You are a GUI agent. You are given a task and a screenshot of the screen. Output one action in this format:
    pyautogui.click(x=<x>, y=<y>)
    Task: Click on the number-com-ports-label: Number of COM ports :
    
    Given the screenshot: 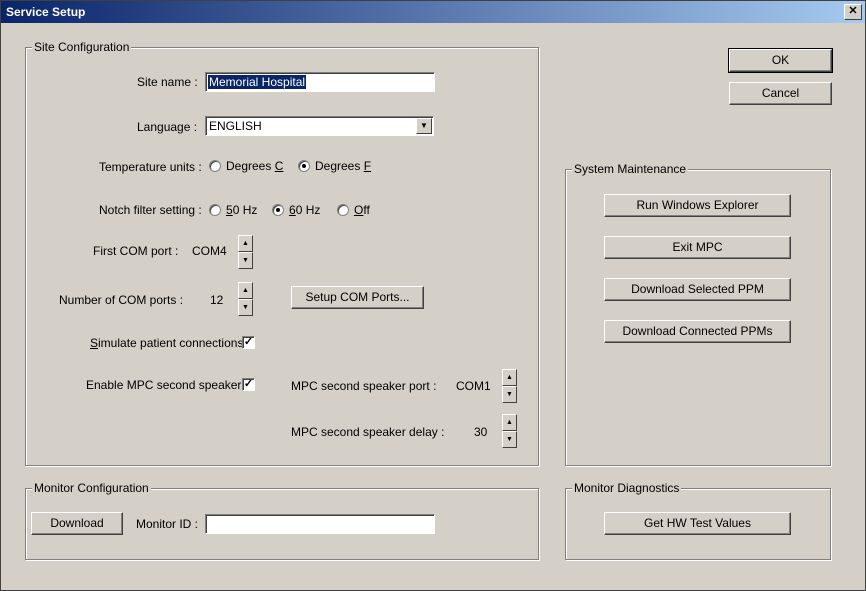 What is the action you would take?
    pyautogui.click(x=121, y=300)
    